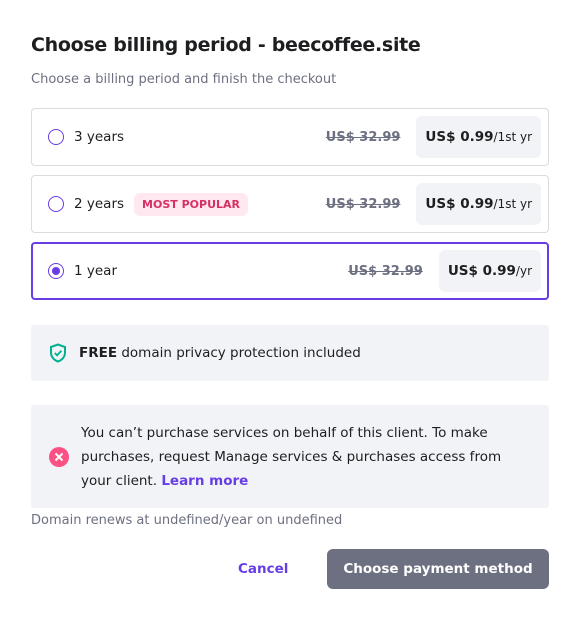  What do you see at coordinates (98, 353) in the screenshot?
I see `free-label: FREE` at bounding box center [98, 353].